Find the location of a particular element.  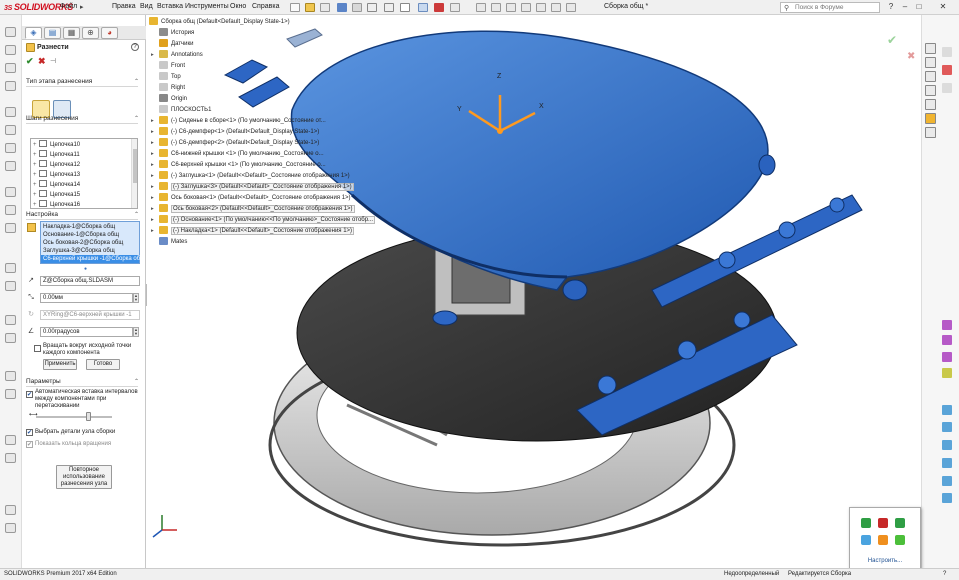

list-item: Ось боковая-2@Сборка общ is located at coordinates (83, 243).